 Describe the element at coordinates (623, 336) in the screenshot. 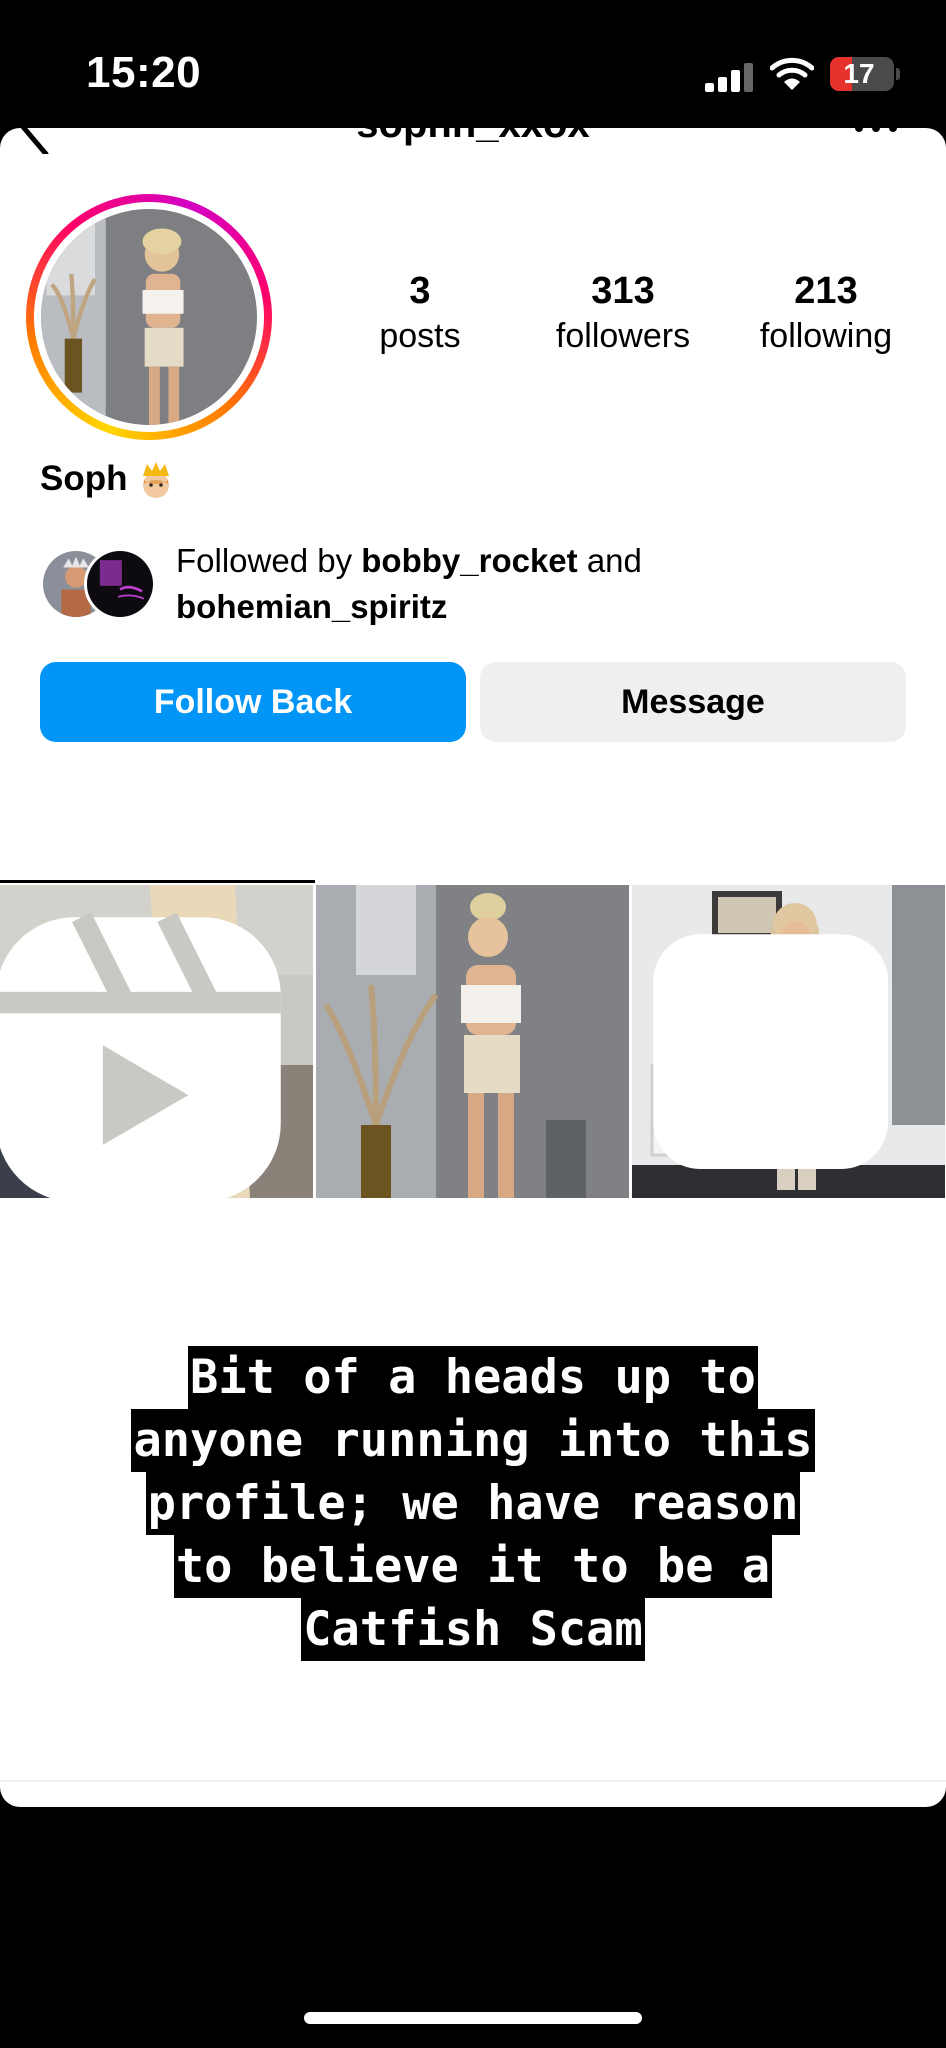

I see `followers-label: followers` at that location.